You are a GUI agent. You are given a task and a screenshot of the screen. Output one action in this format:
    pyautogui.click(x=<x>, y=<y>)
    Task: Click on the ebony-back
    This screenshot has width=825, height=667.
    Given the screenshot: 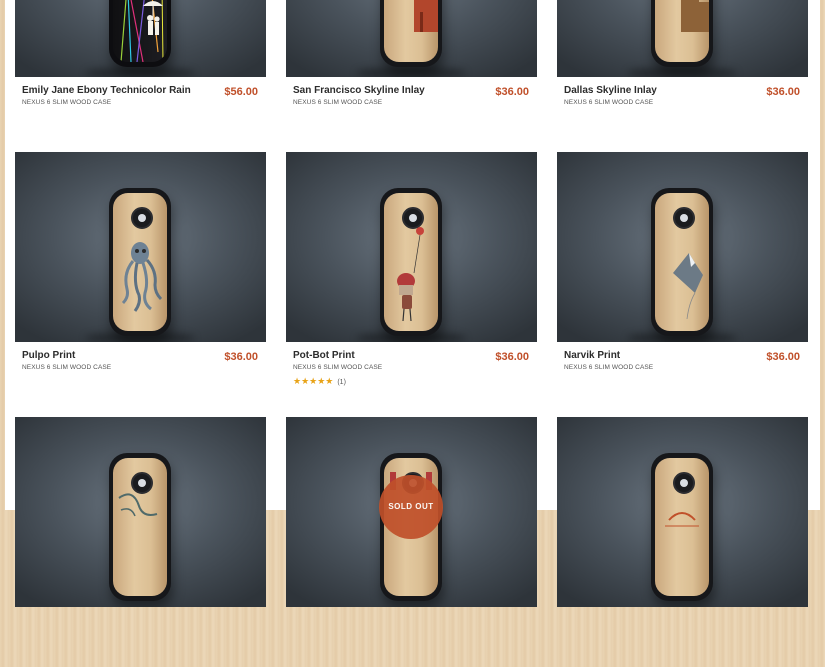 What is the action you would take?
    pyautogui.click(x=140, y=31)
    